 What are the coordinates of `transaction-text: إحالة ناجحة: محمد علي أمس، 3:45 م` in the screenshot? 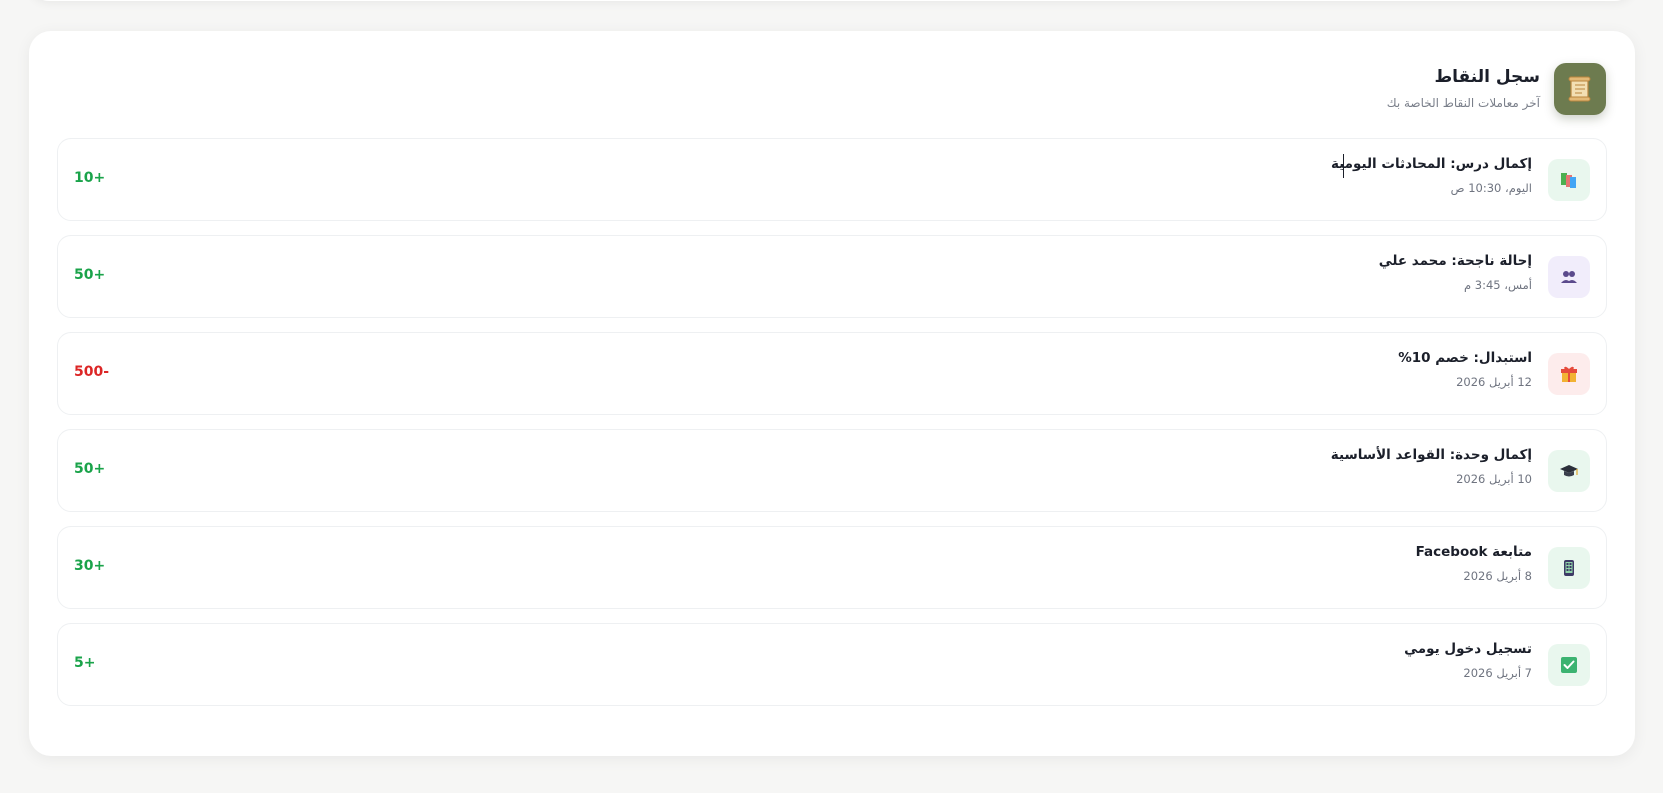 It's located at (1455, 272).